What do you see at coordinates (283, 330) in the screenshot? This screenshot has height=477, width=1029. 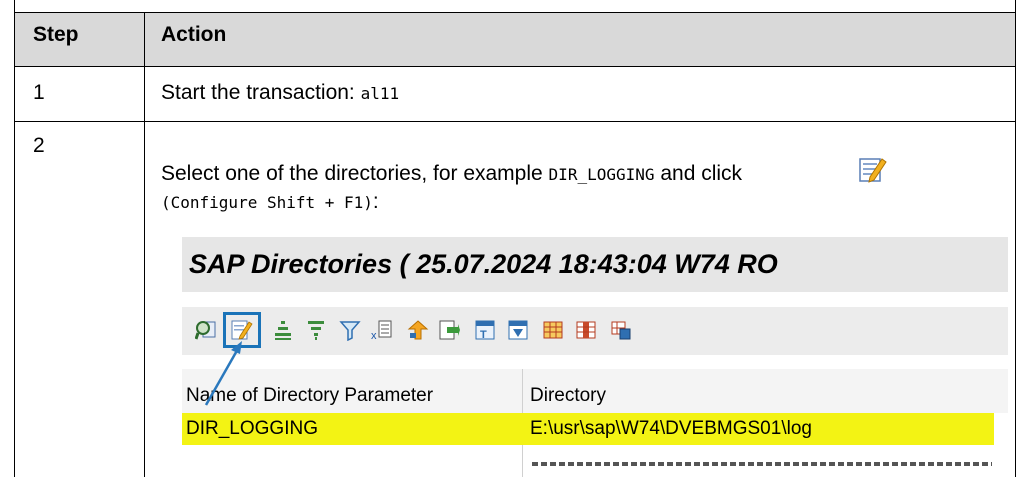 I see `sort-ascending-icon` at bounding box center [283, 330].